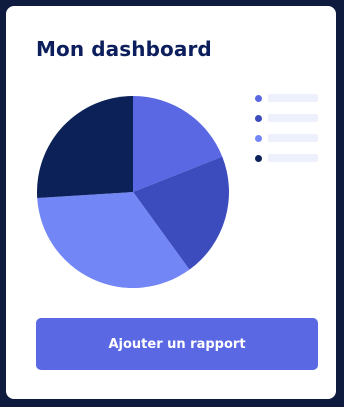 The image size is (344, 407). I want to click on add-report-button: Ajouter un rapport, so click(177, 344).